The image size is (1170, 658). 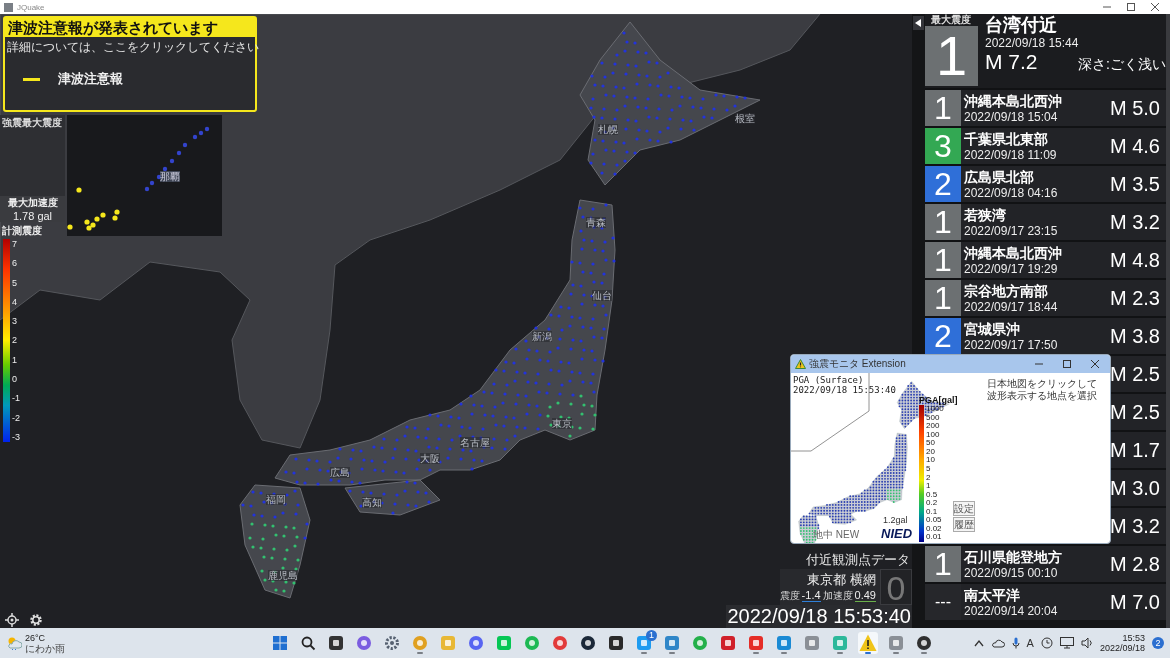 What do you see at coordinates (985, 215) in the screenshot?
I see `epicenter-name: 若狭湾` at bounding box center [985, 215].